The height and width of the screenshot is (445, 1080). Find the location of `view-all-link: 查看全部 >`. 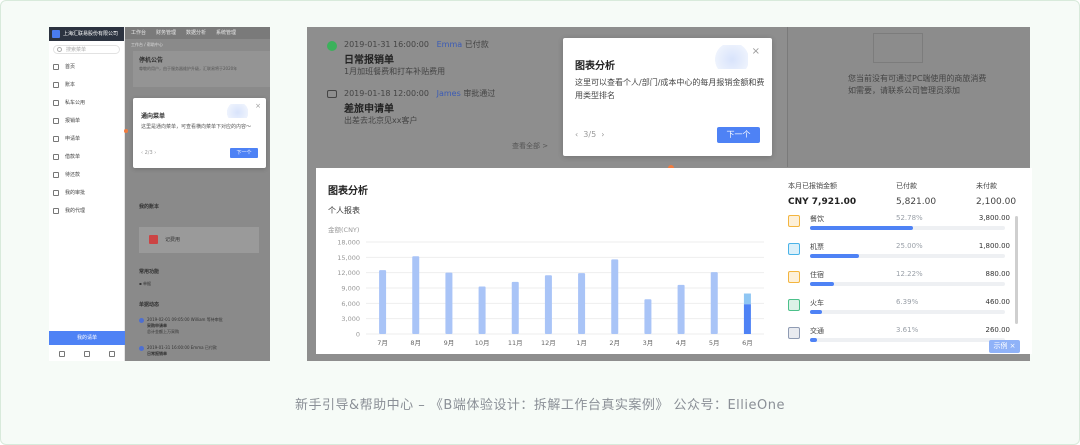

view-all-link: 查看全部 > is located at coordinates (530, 146).